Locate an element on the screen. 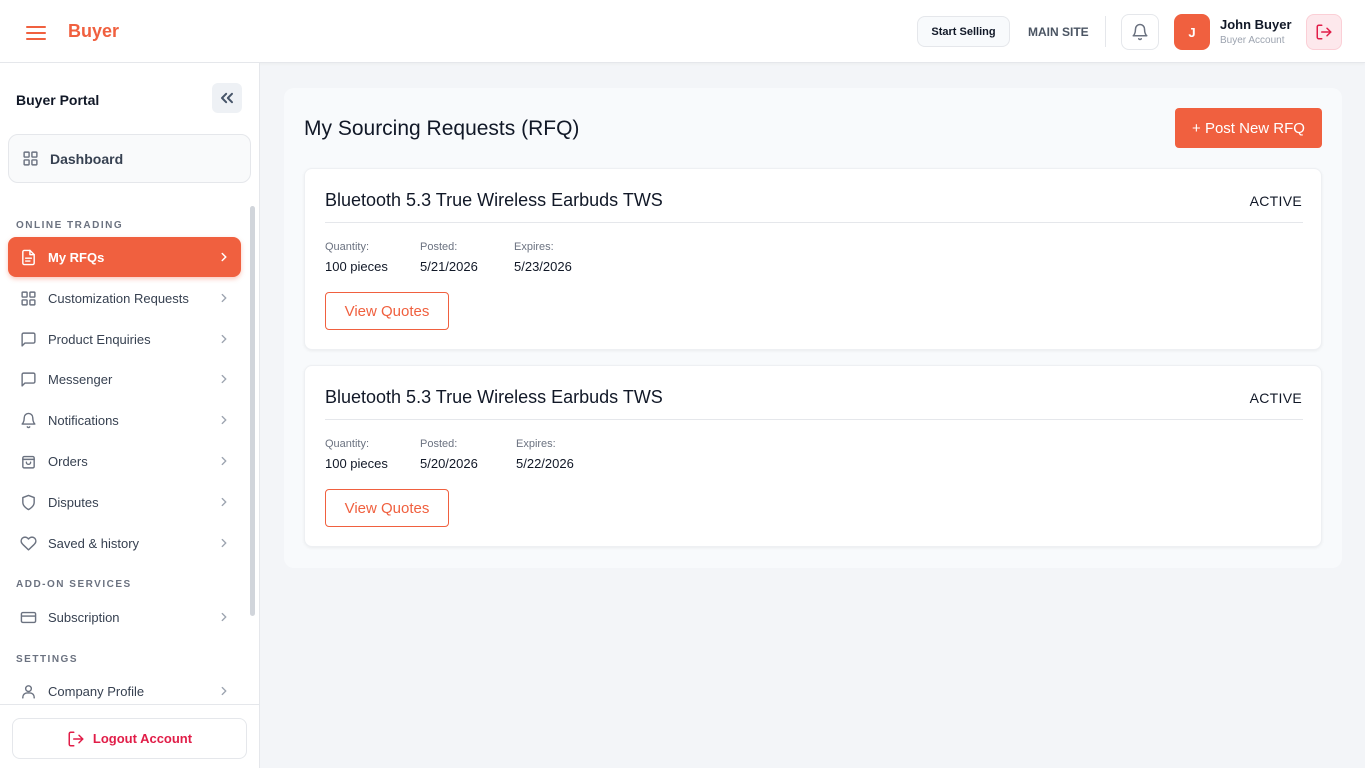 The height and width of the screenshot is (768, 1365). notifications-button is located at coordinates (1140, 32).